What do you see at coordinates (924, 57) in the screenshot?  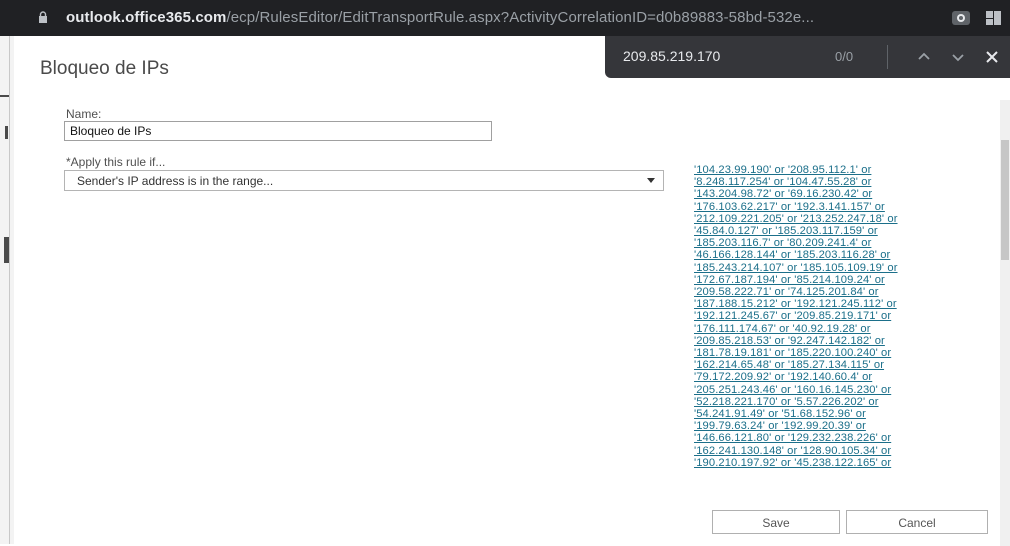 I see `chevron-up-icon` at bounding box center [924, 57].